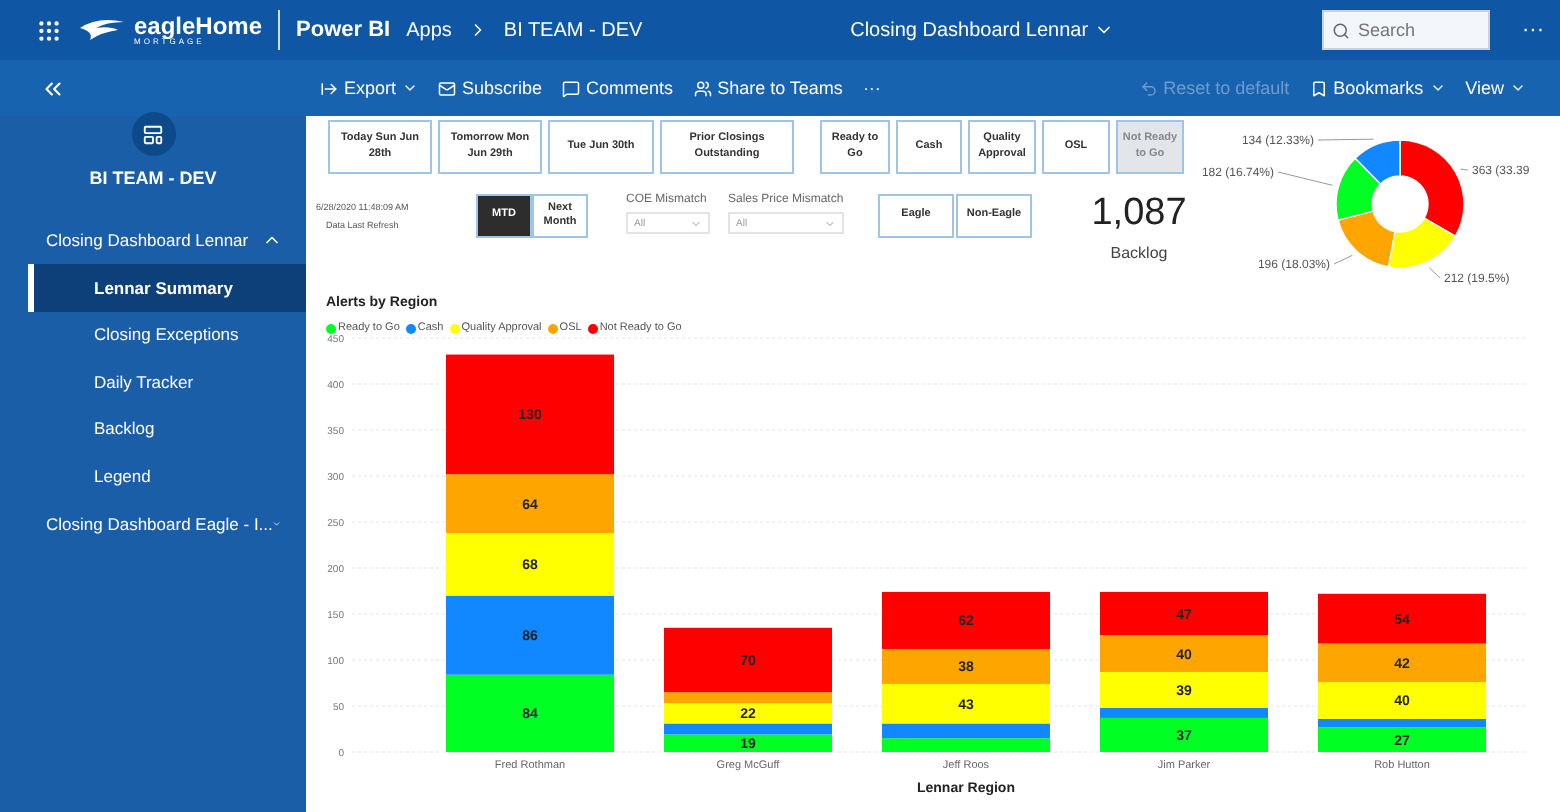 The width and height of the screenshot is (1560, 812). What do you see at coordinates (49, 30) in the screenshot?
I see `app-launcher-icon` at bounding box center [49, 30].